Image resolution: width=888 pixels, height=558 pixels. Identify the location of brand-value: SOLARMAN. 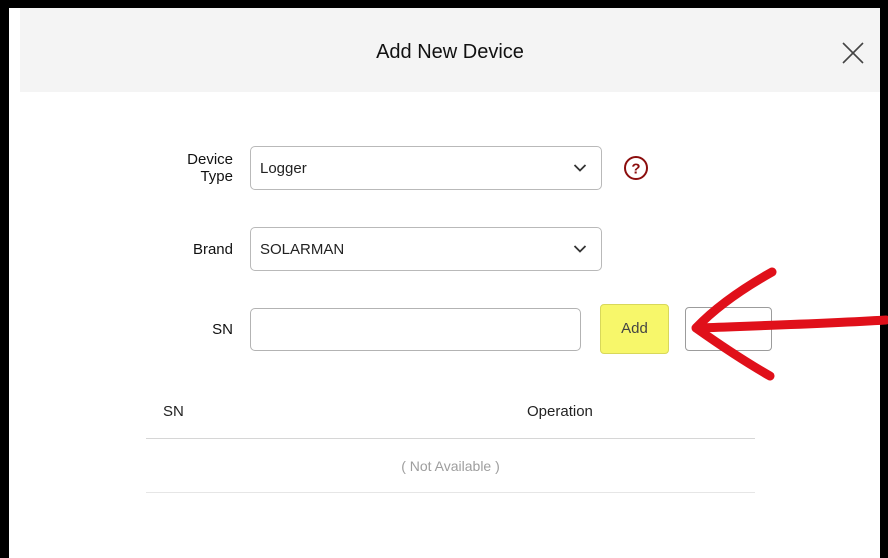
(302, 249).